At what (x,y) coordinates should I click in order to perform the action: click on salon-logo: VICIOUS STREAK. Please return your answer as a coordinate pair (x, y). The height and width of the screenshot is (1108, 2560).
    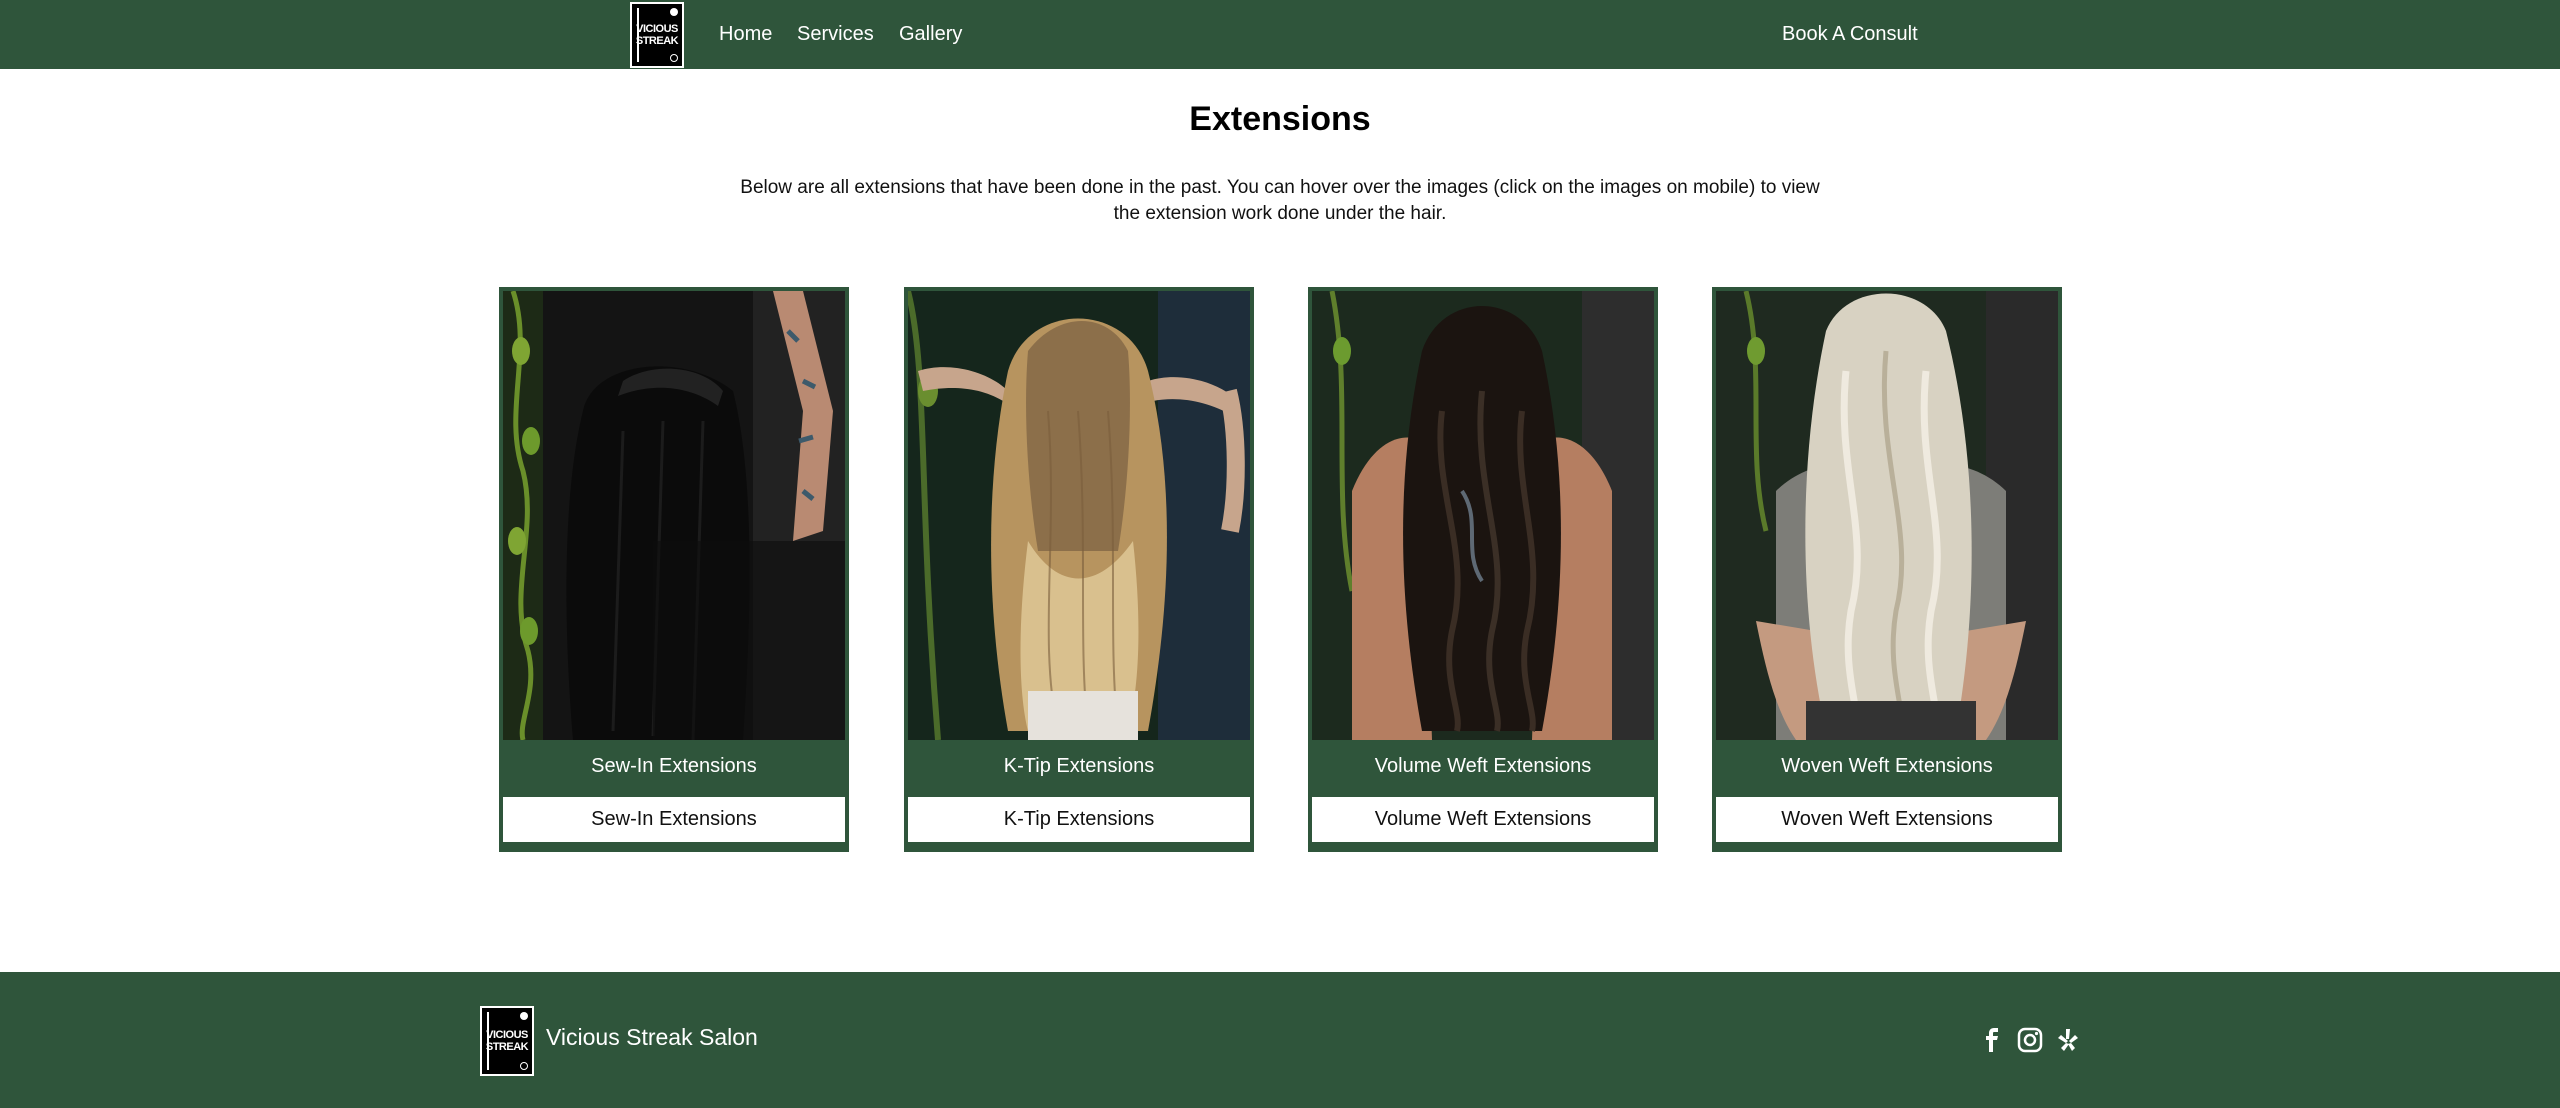
    Looking at the image, I should click on (657, 35).